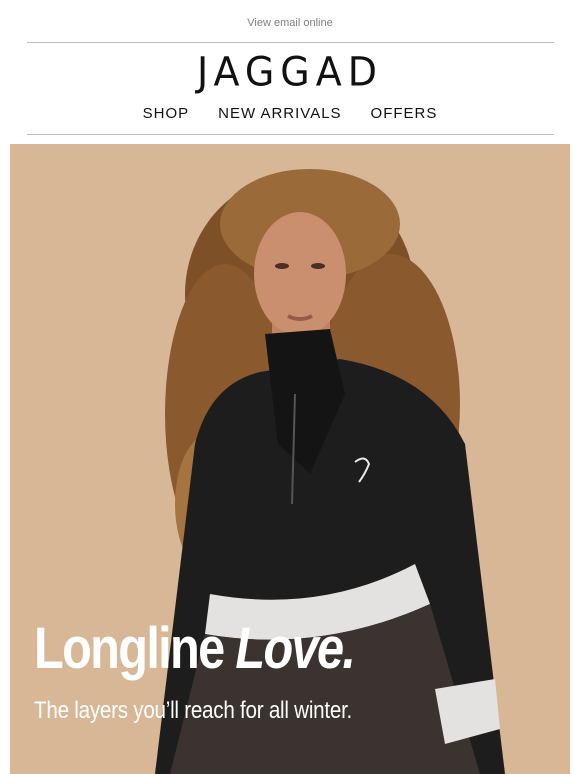 The width and height of the screenshot is (580, 774). What do you see at coordinates (290, 134) in the screenshot?
I see `header-divider-bottom` at bounding box center [290, 134].